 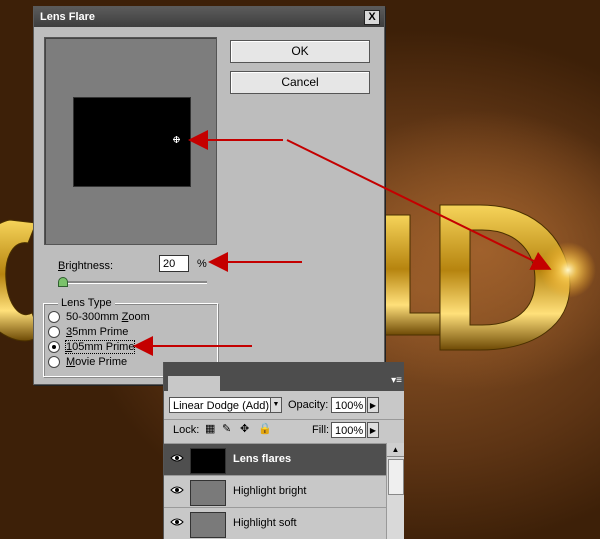 I want to click on layer-row-lens-flares: Lens flares, so click(x=275, y=459).